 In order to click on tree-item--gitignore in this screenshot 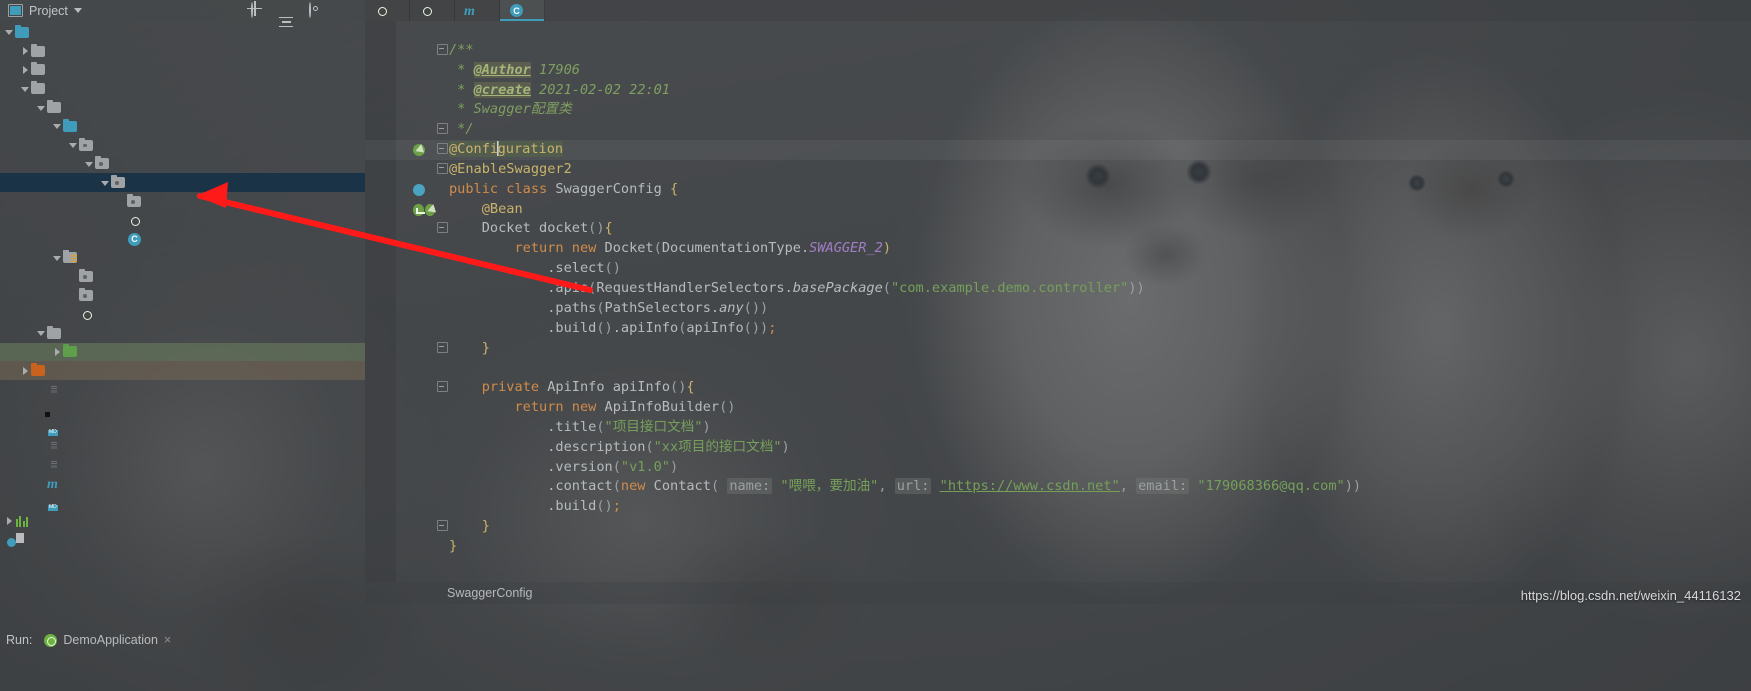, I will do `click(182, 389)`.